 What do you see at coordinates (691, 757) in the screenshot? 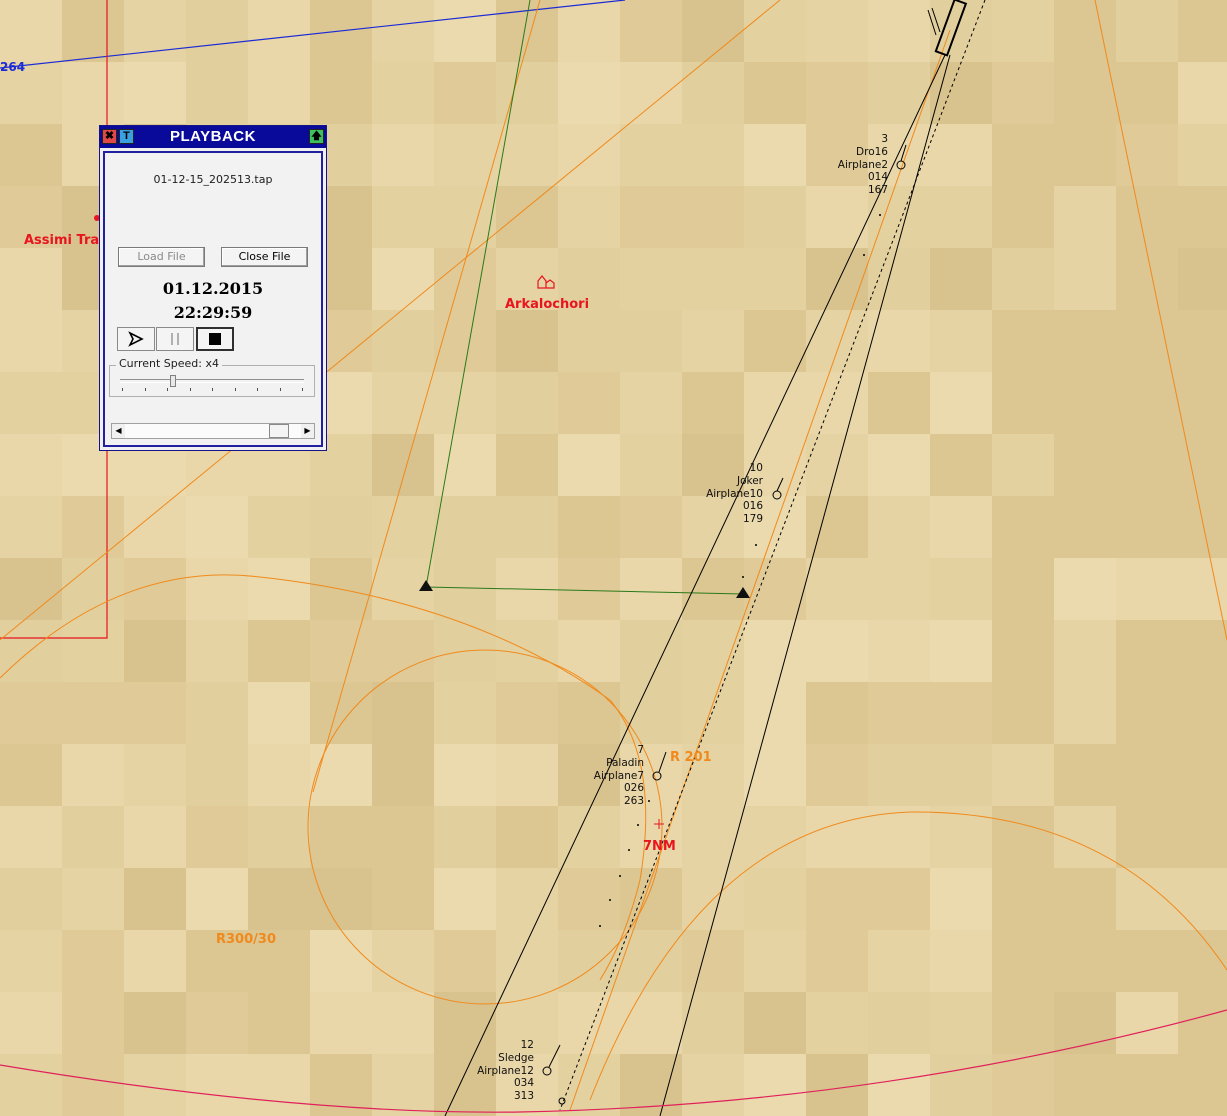
I see `label-r201: R 201` at bounding box center [691, 757].